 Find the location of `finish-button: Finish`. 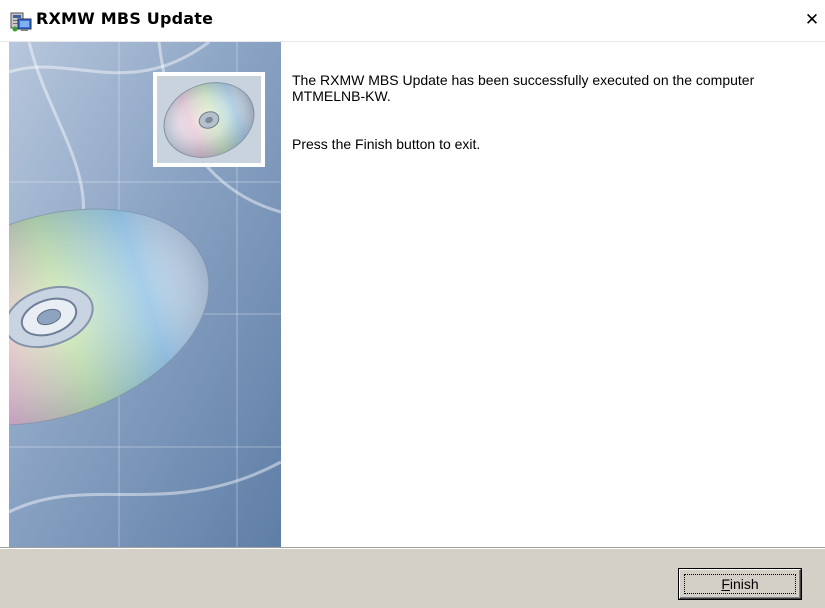

finish-button: Finish is located at coordinates (740, 584).